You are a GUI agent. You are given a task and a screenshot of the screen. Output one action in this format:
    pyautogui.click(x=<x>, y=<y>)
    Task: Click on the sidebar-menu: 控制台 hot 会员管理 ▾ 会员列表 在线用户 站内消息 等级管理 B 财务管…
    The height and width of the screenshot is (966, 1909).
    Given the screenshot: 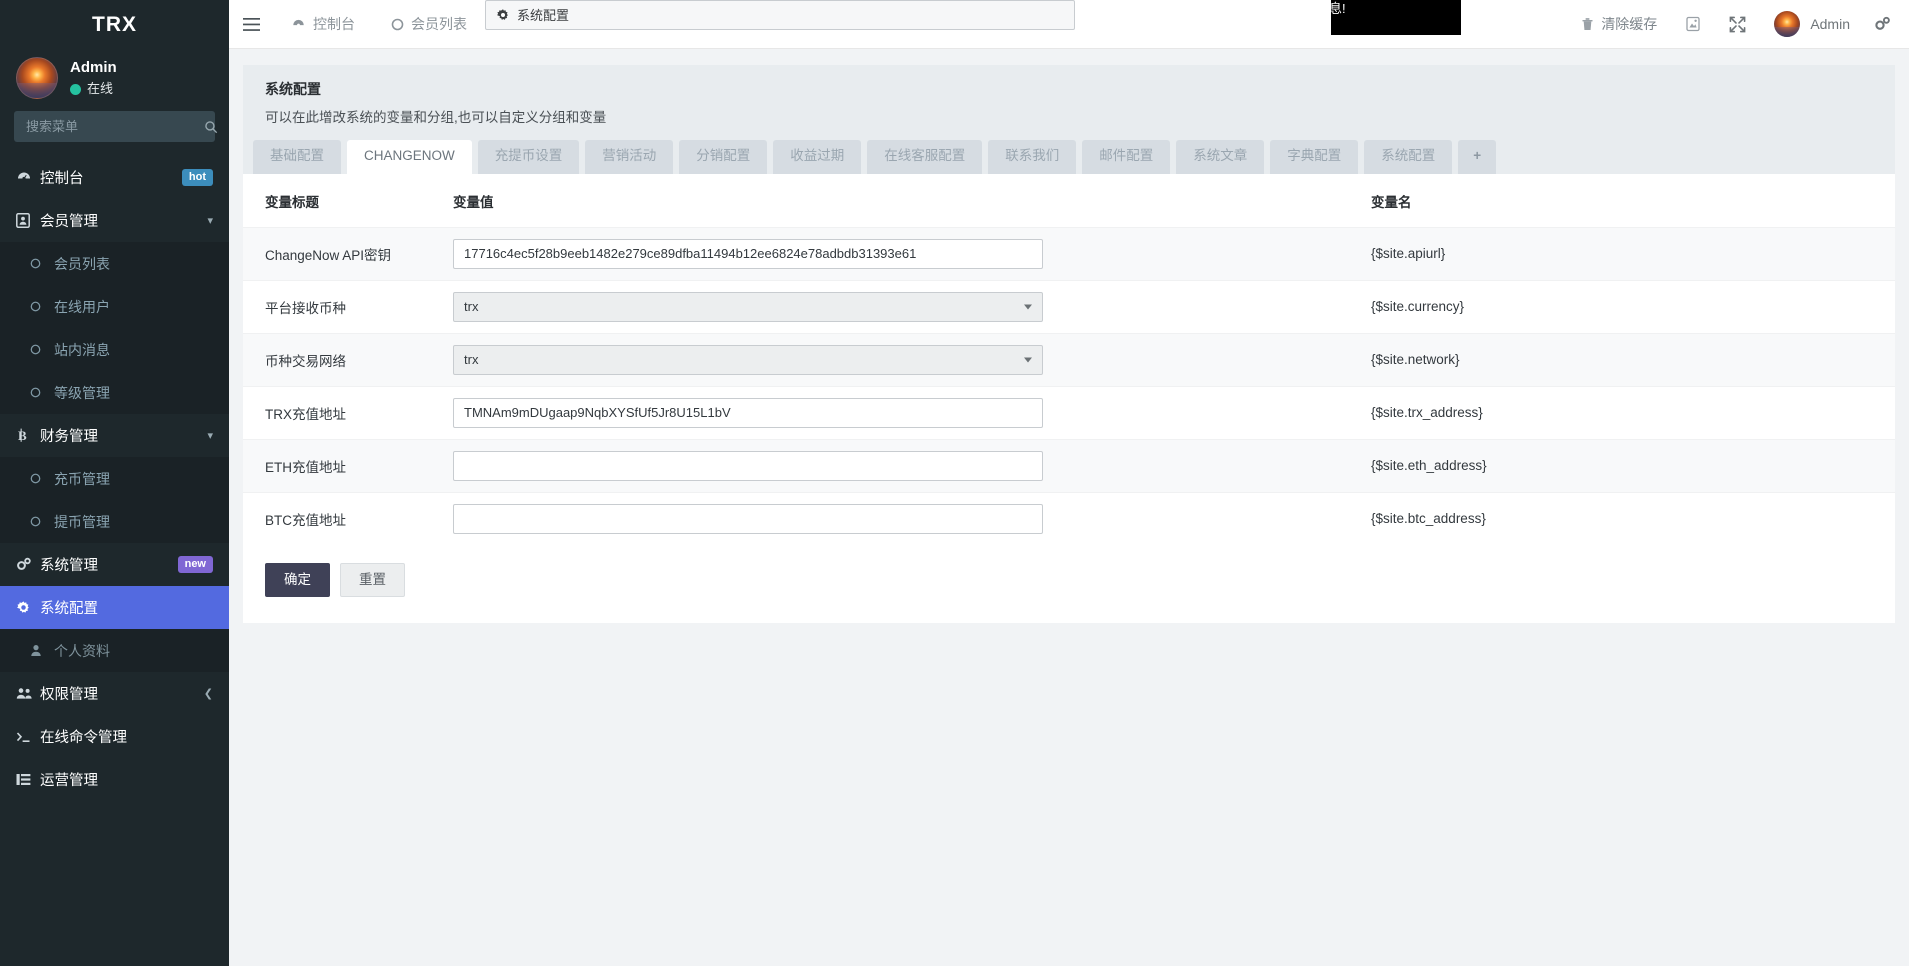 What is the action you would take?
    pyautogui.click(x=114, y=478)
    